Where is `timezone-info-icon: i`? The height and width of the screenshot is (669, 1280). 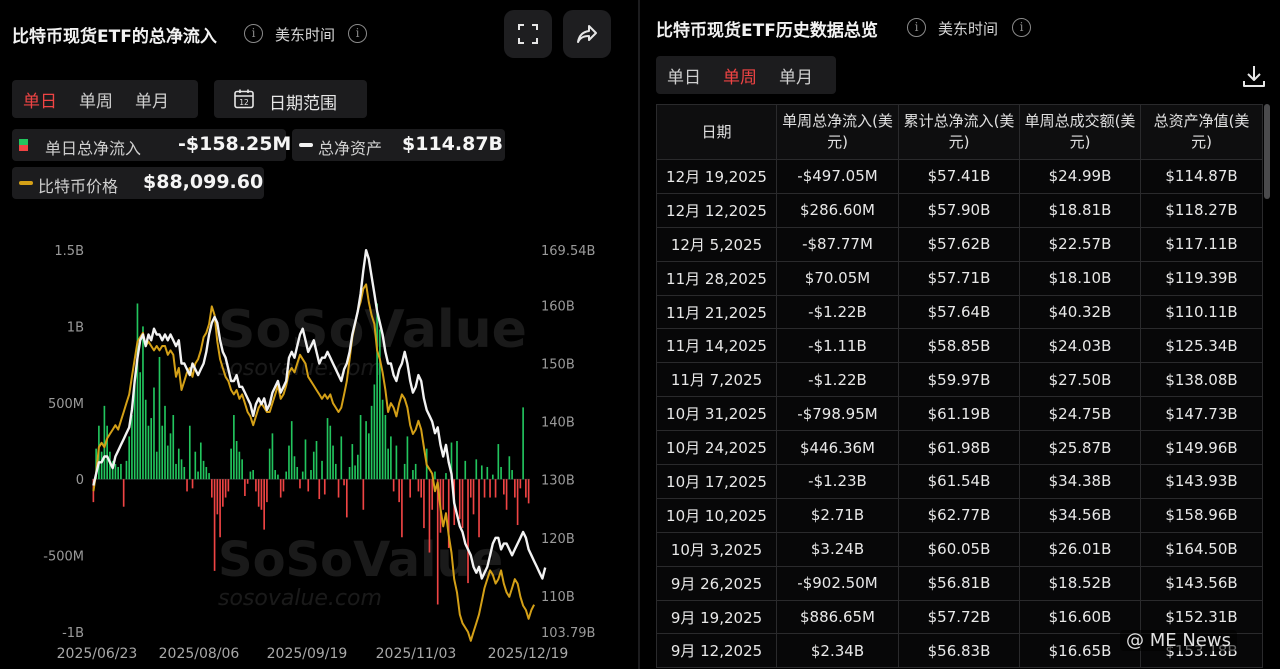
timezone-info-icon: i is located at coordinates (357, 33).